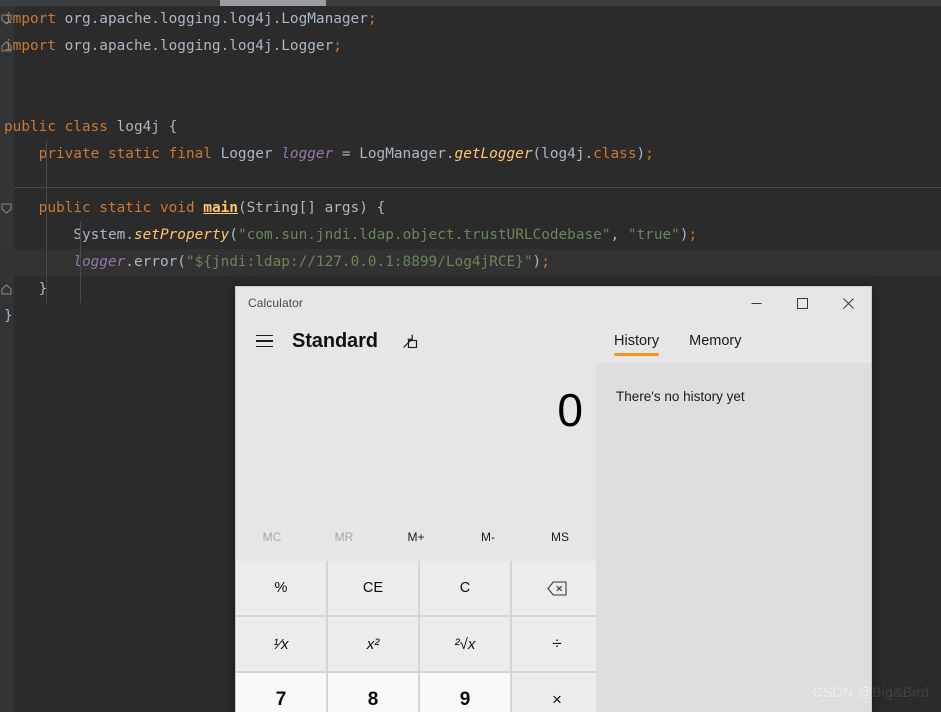 This screenshot has width=941, height=712. I want to click on close-icon, so click(848, 303).